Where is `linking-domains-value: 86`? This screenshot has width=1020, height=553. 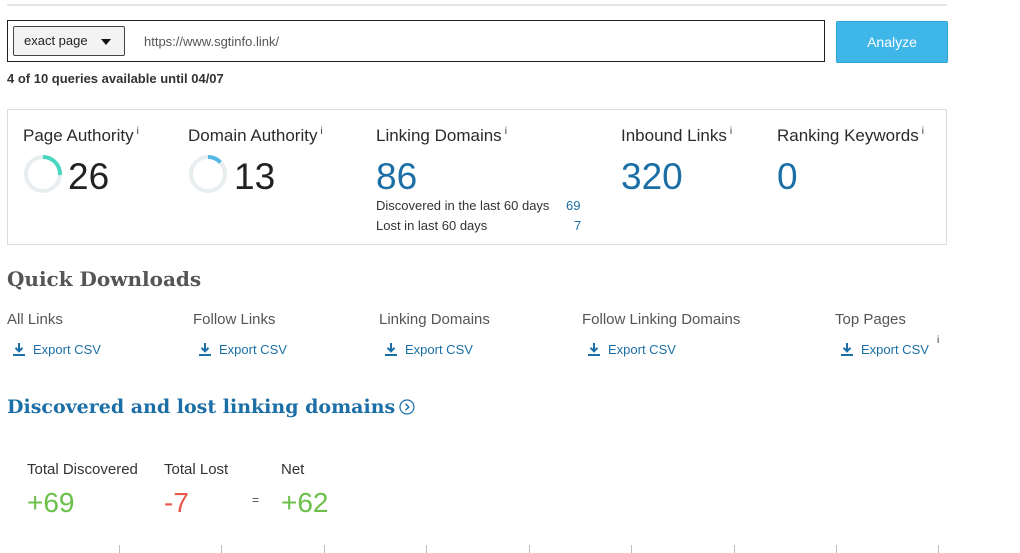
linking-domains-value: 86 is located at coordinates (397, 176).